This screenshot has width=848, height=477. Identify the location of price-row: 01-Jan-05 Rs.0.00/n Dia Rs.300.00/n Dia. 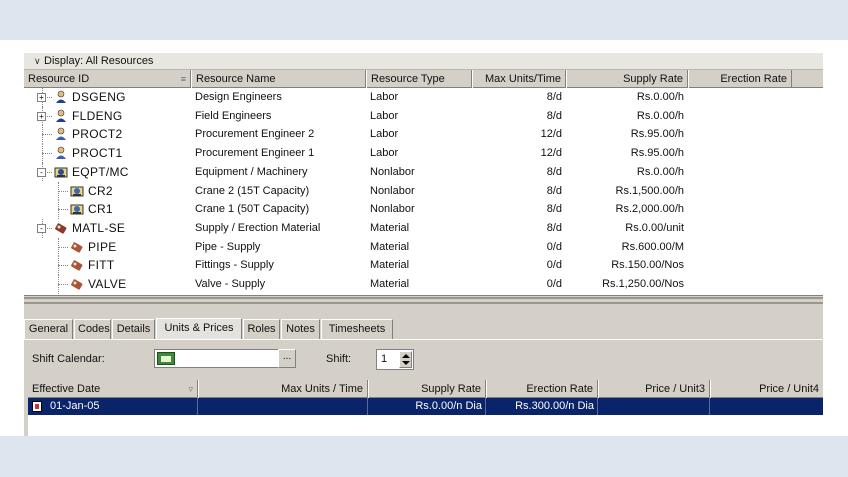
(425, 406).